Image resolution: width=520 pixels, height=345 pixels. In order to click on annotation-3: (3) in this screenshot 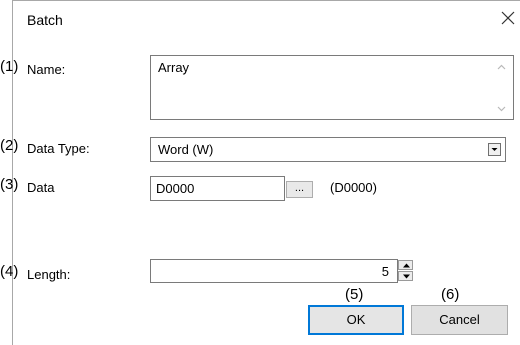, I will do `click(9, 184)`.